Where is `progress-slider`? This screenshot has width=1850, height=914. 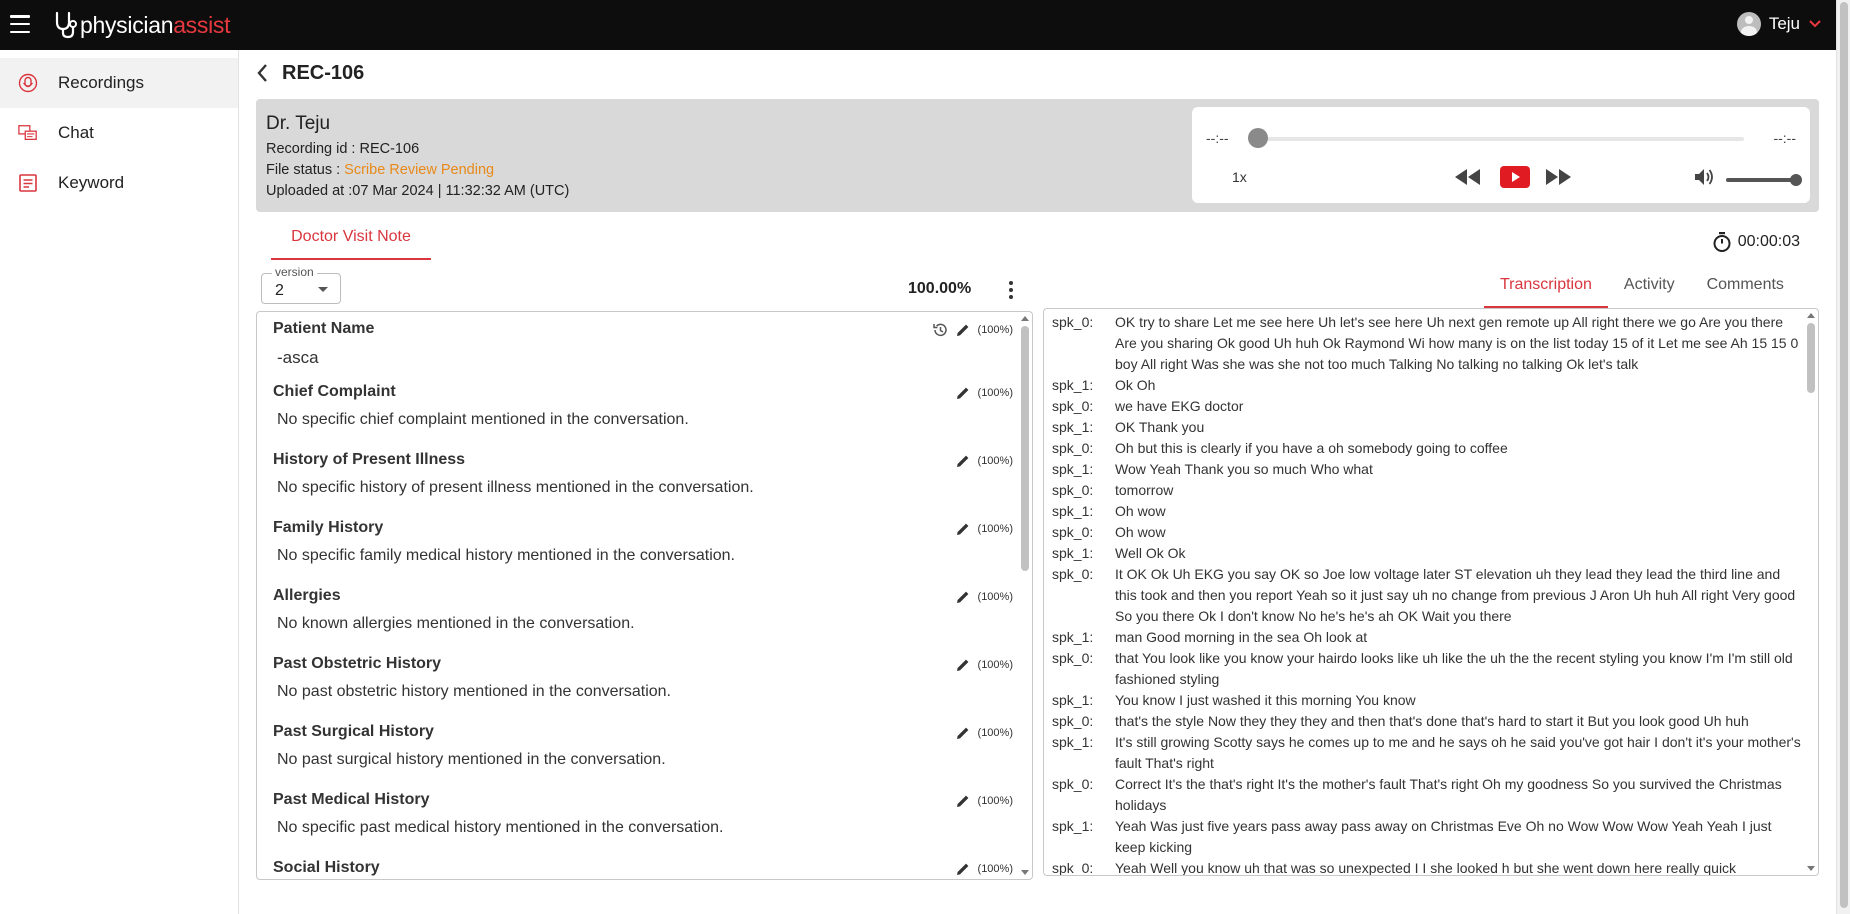 progress-slider is located at coordinates (1499, 139).